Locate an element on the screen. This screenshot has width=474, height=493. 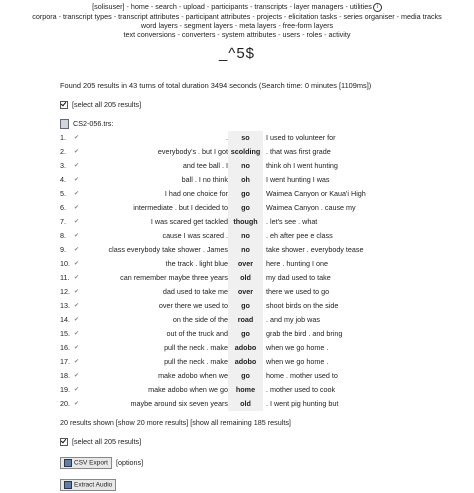
nav-converters: converters is located at coordinates (199, 34).